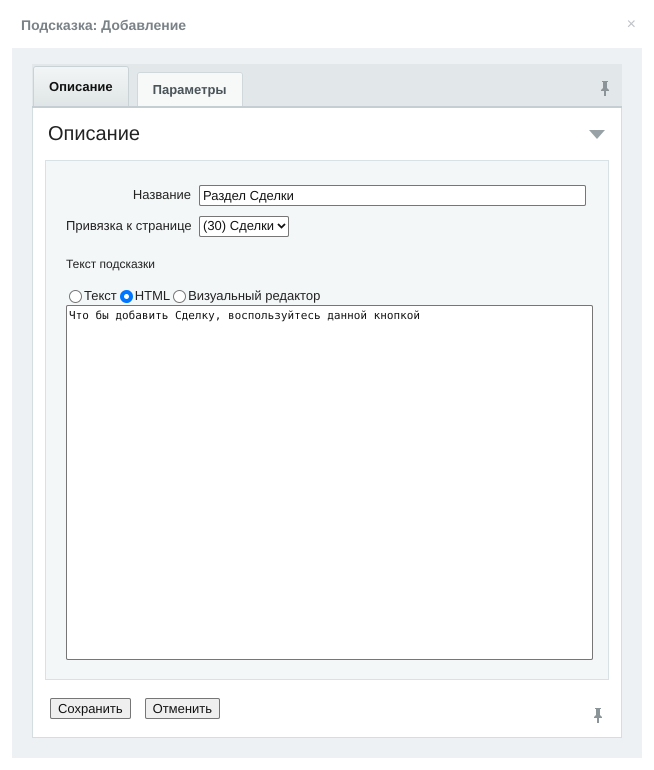 This screenshot has height=770, width=654. Describe the element at coordinates (103, 25) in the screenshot. I see `window-title: Подсказка: Добавление` at that location.